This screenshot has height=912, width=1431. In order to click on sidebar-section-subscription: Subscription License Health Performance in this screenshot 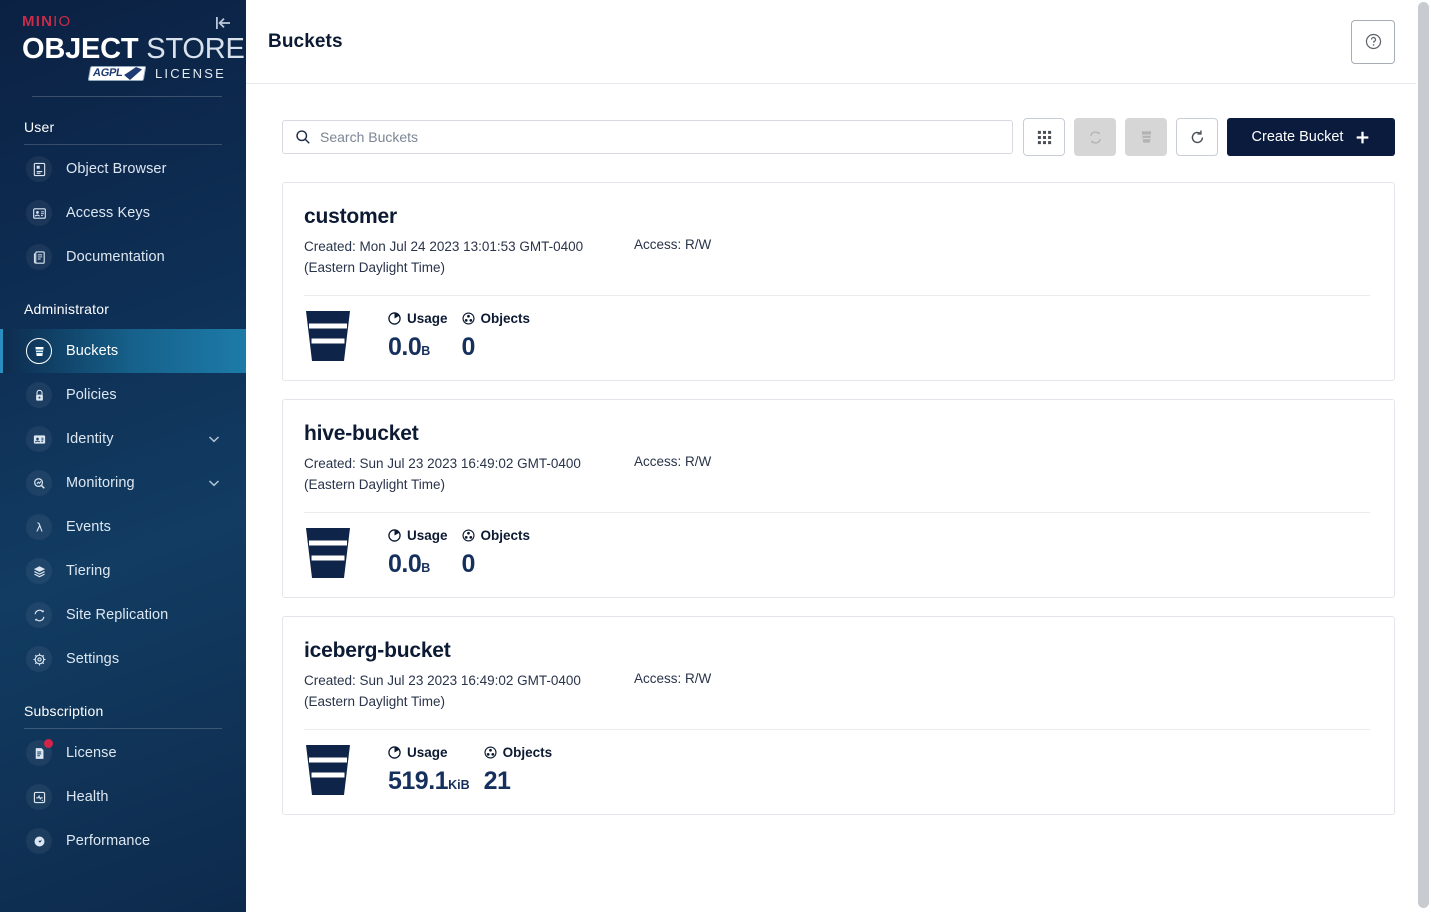, I will do `click(123, 772)`.